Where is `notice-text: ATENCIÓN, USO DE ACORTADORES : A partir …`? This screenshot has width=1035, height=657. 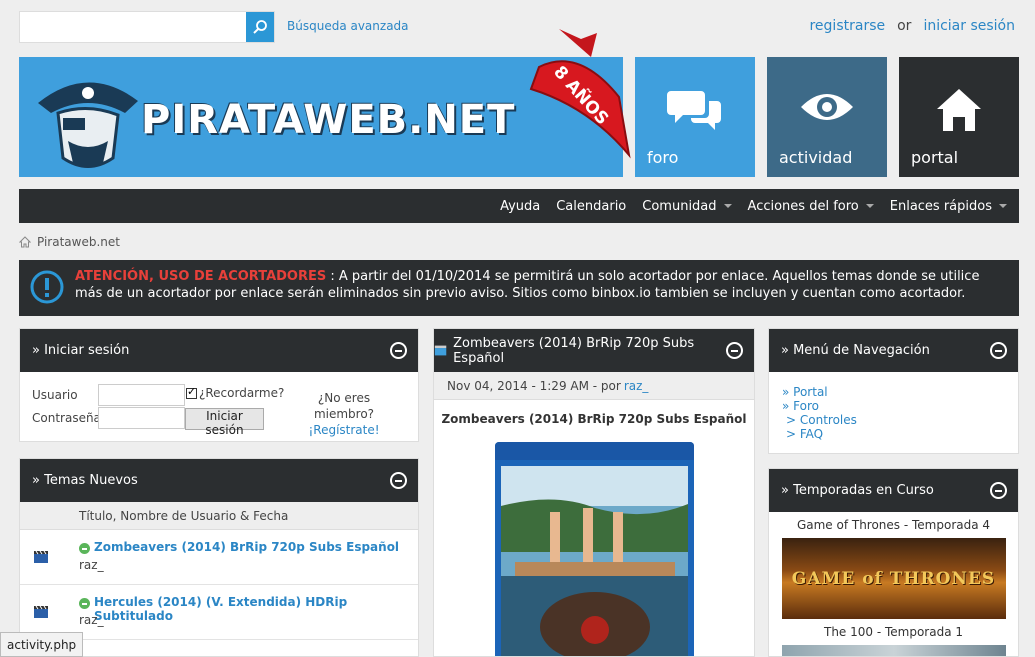
notice-text: ATENCIÓN, USO DE ACORTADORES : A partir … is located at coordinates (540, 285).